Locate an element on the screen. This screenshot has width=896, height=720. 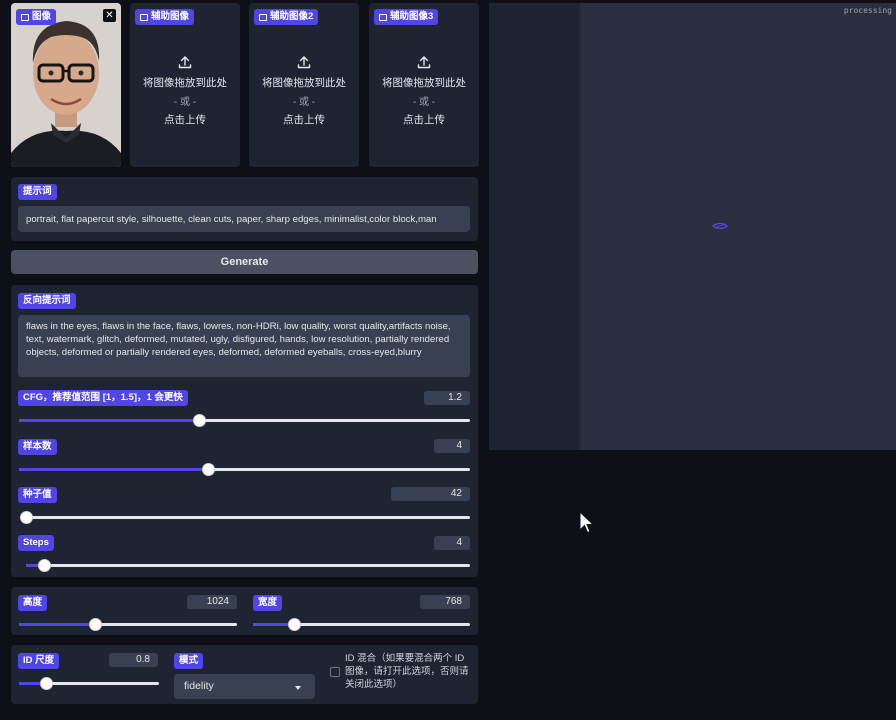
id-scale-label: ID 尺度 is located at coordinates (39, 661).